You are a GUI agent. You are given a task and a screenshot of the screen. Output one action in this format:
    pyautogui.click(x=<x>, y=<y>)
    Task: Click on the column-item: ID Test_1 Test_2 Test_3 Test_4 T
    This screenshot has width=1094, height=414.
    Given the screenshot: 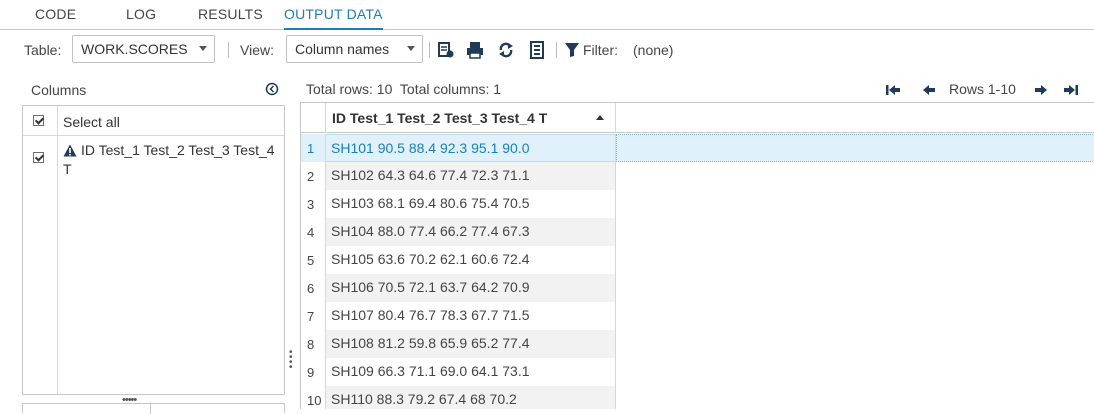 What is the action you would take?
    pyautogui.click(x=173, y=160)
    